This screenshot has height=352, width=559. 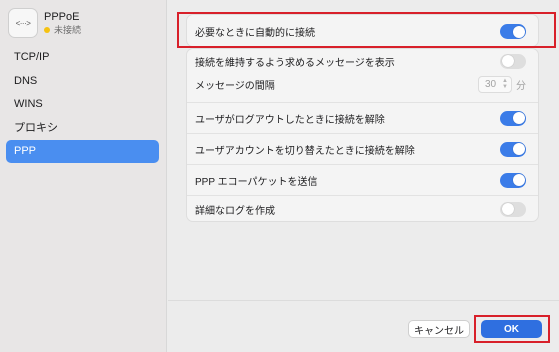 I want to click on prompt-keep-connected-row: 接続を維持するよう求めるメッセージを表示, so click(x=362, y=61).